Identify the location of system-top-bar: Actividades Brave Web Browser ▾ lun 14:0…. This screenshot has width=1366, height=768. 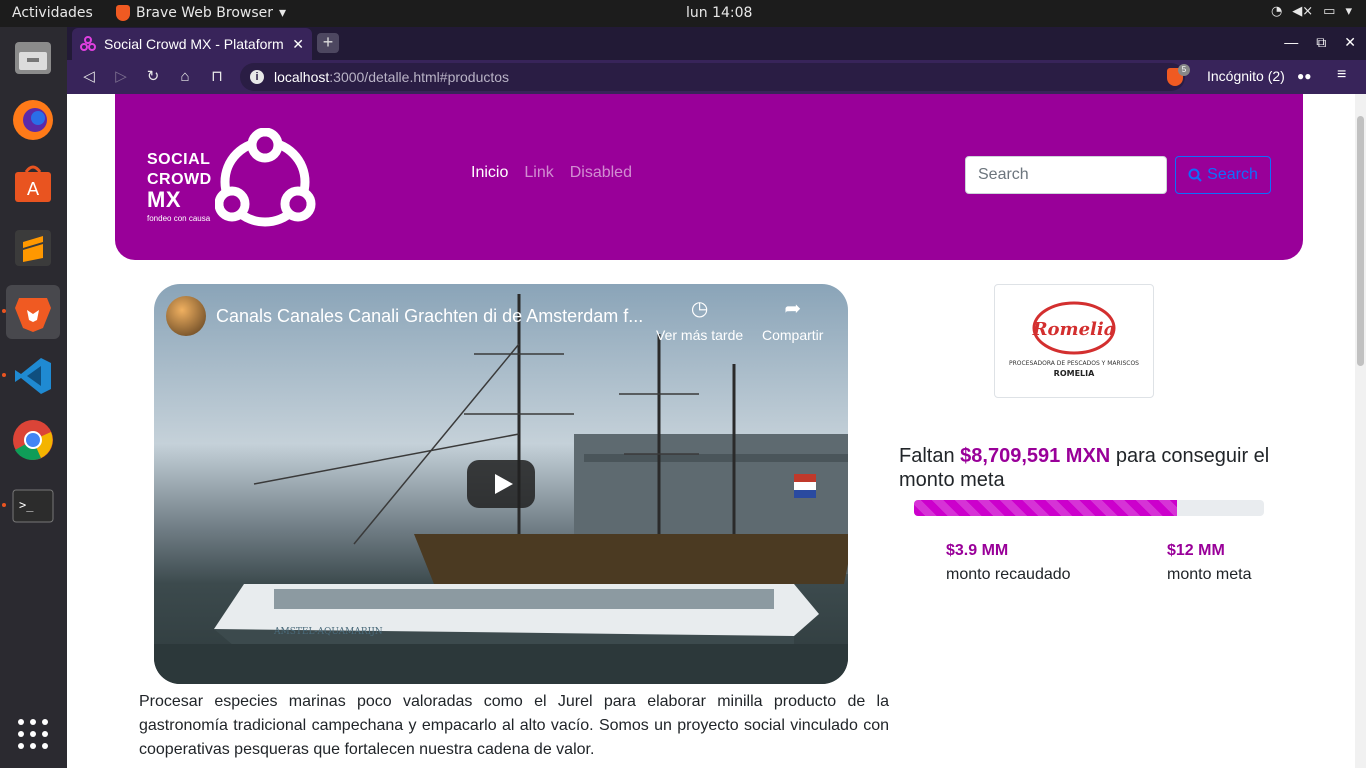
(683, 13).